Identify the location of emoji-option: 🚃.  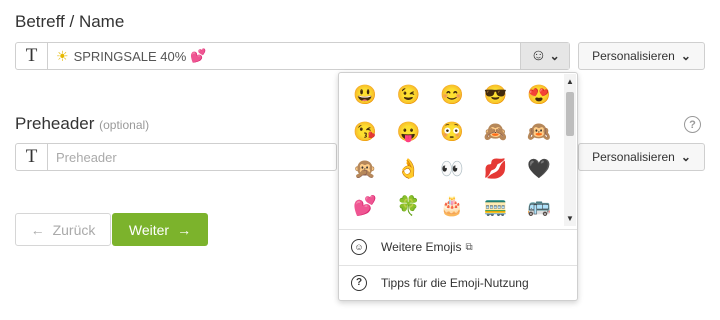
(496, 206).